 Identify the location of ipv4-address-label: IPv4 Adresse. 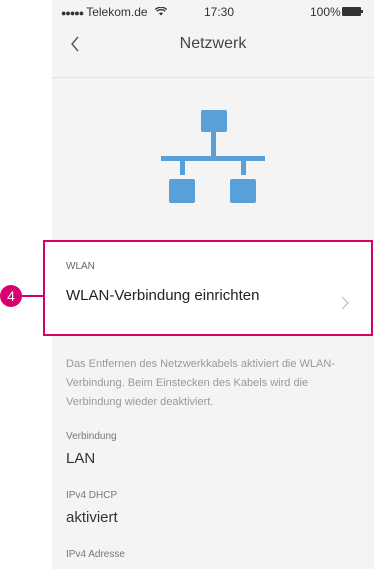
(95, 554).